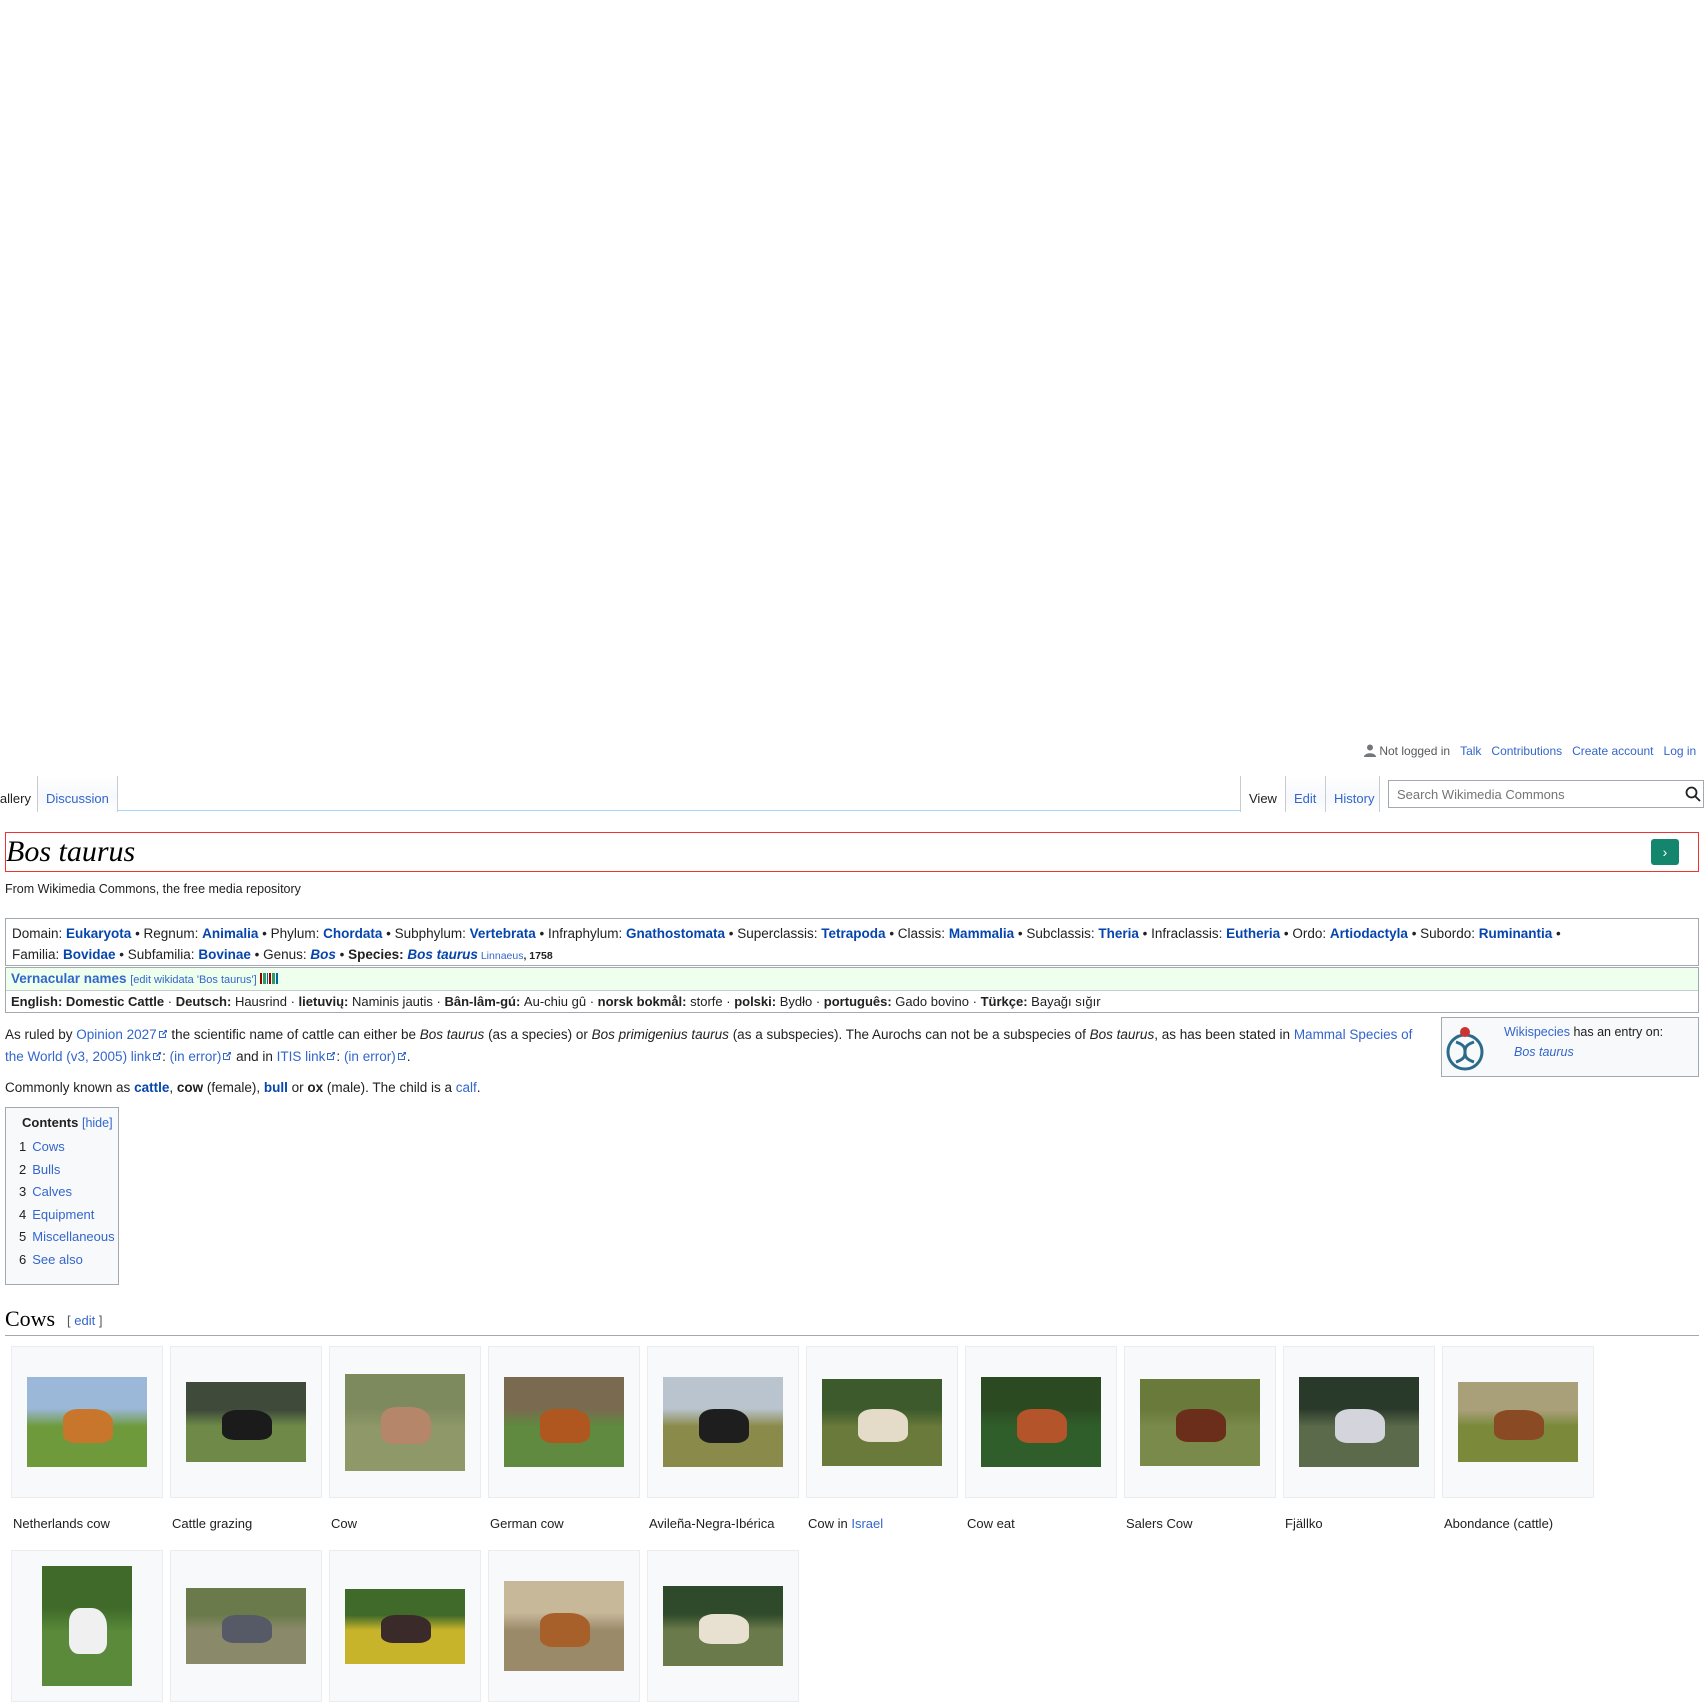  What do you see at coordinates (370, 1056) in the screenshot?
I see `itis-error-link: (in error)` at bounding box center [370, 1056].